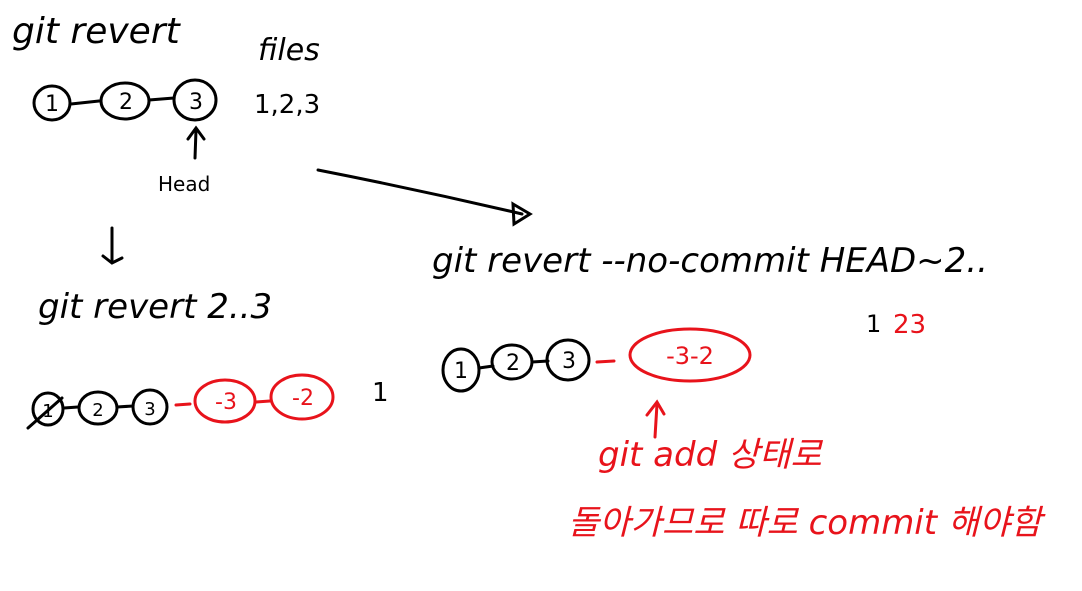 This screenshot has height=591, width=1082. What do you see at coordinates (226, 402) in the screenshot?
I see `left-revert-label-1: -3` at bounding box center [226, 402].